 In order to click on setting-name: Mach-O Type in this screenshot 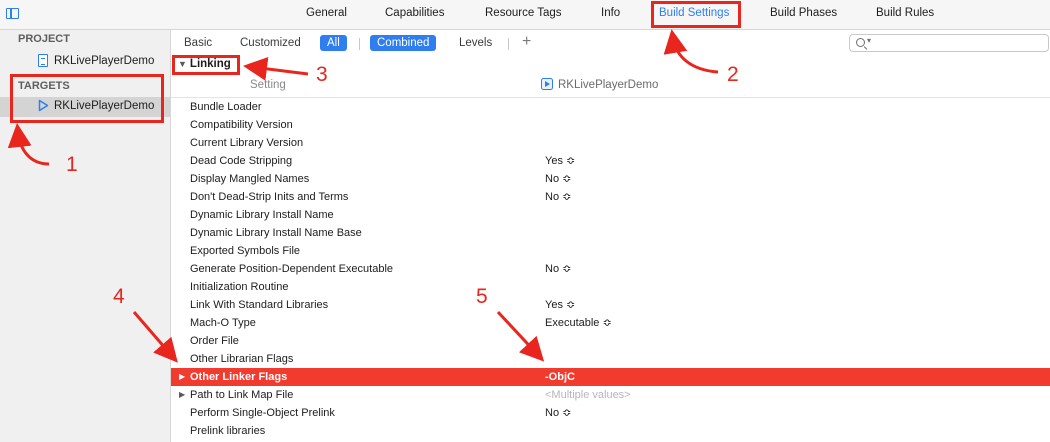, I will do `click(223, 323)`.